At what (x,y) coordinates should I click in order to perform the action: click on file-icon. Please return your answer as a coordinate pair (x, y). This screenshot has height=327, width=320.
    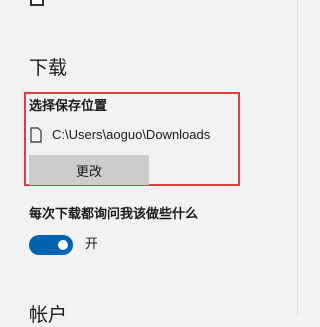
    Looking at the image, I should click on (36, 135).